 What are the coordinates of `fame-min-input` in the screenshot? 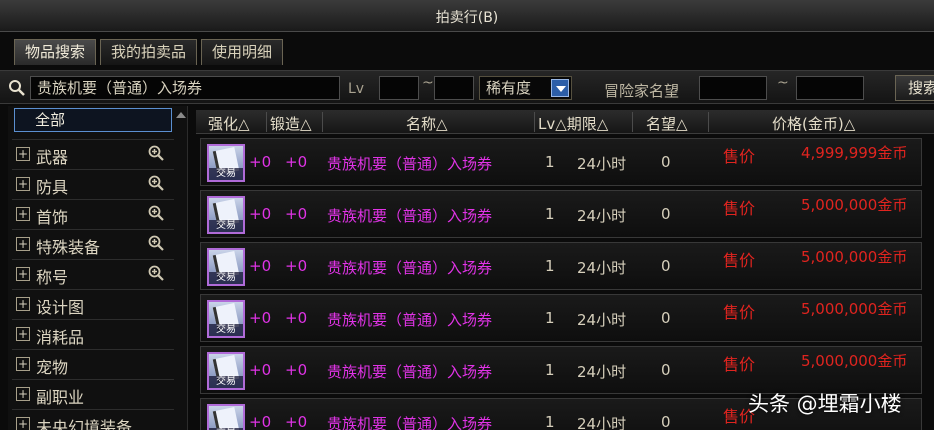 It's located at (733, 88).